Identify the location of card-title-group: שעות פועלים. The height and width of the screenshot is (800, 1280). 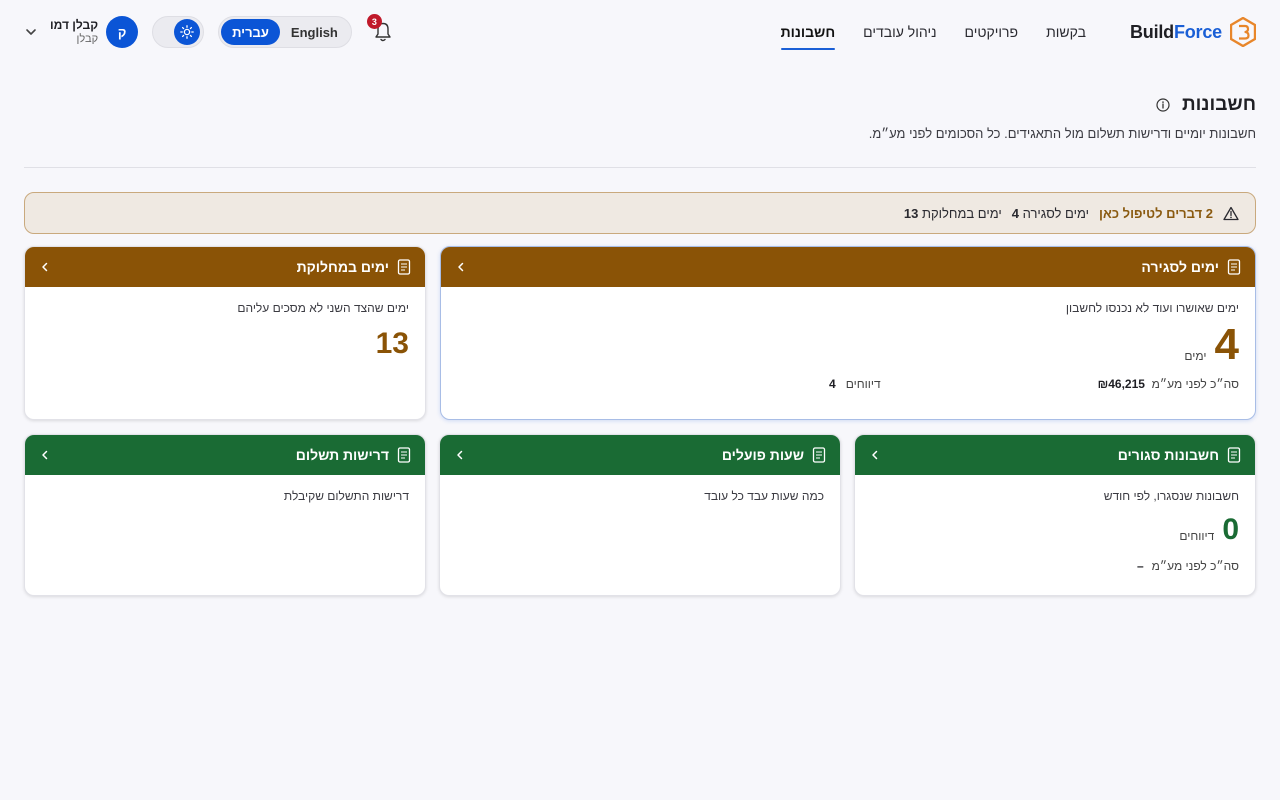
(774, 455).